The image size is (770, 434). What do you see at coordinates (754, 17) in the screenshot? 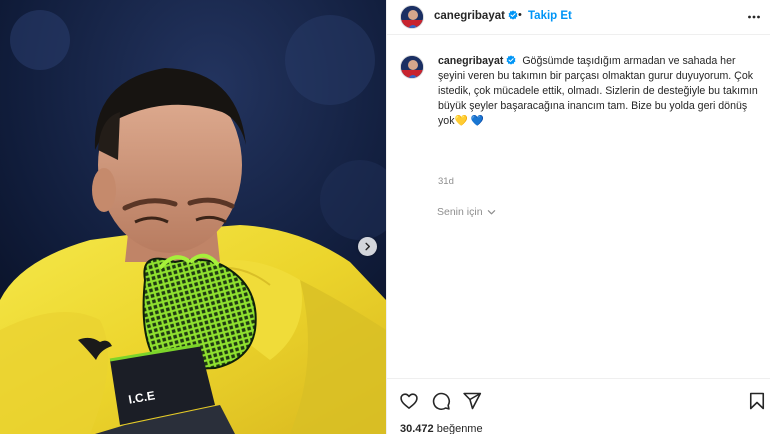
I see `more-options-icon` at bounding box center [754, 17].